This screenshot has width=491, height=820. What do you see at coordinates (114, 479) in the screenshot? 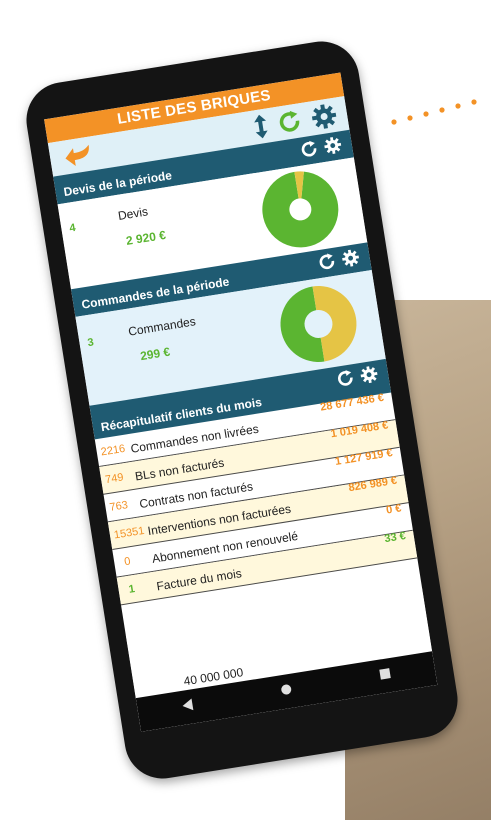
I see `recap-count: 749` at bounding box center [114, 479].